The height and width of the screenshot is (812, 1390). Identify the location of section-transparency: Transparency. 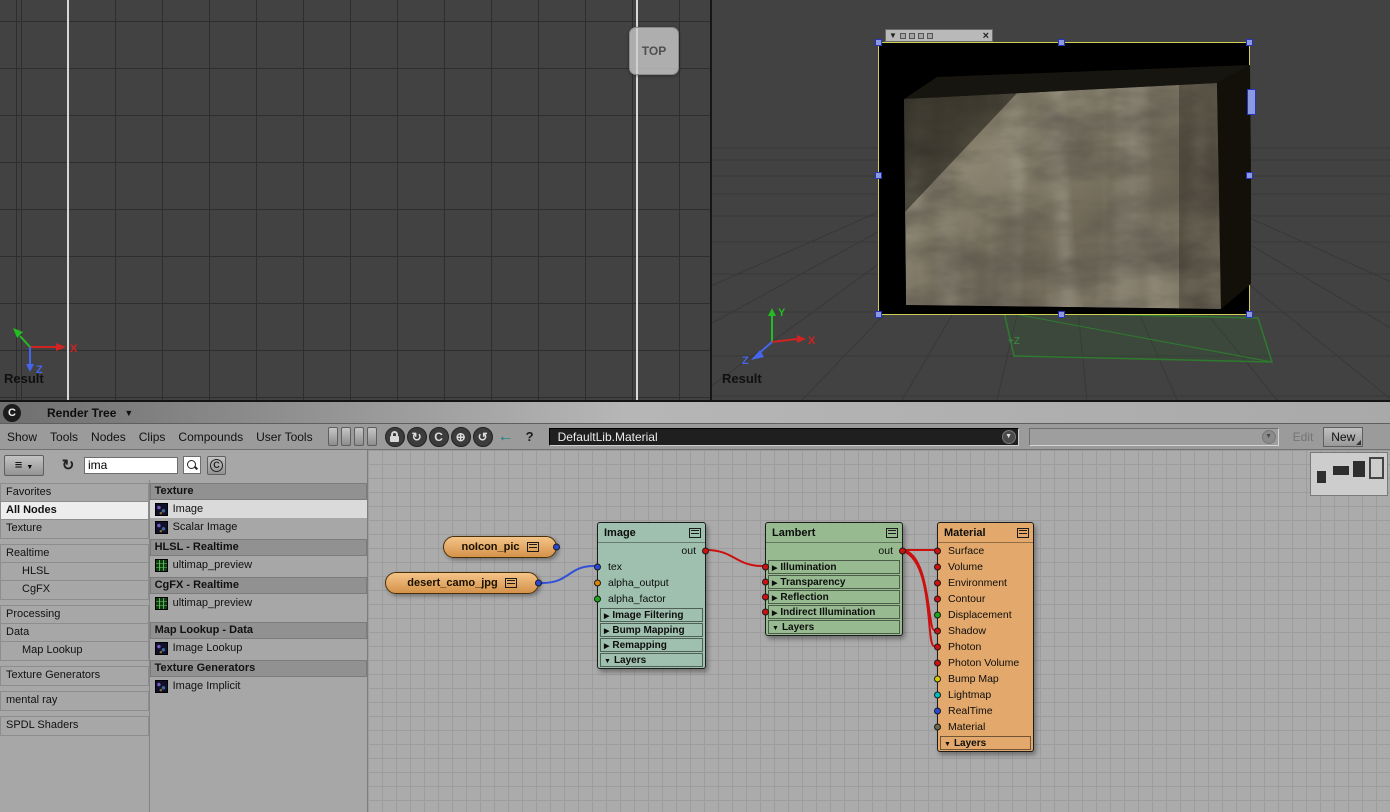
(831, 582).